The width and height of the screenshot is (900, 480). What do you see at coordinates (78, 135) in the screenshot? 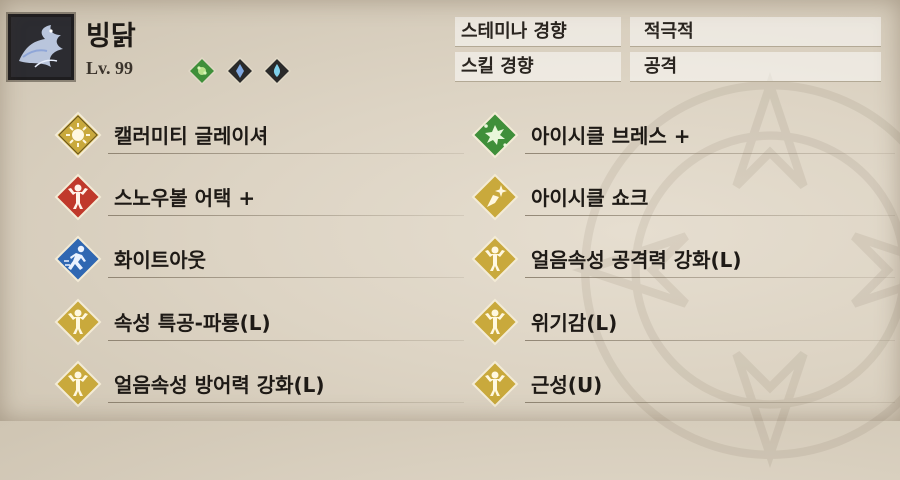
I see `burst-star-icon` at bounding box center [78, 135].